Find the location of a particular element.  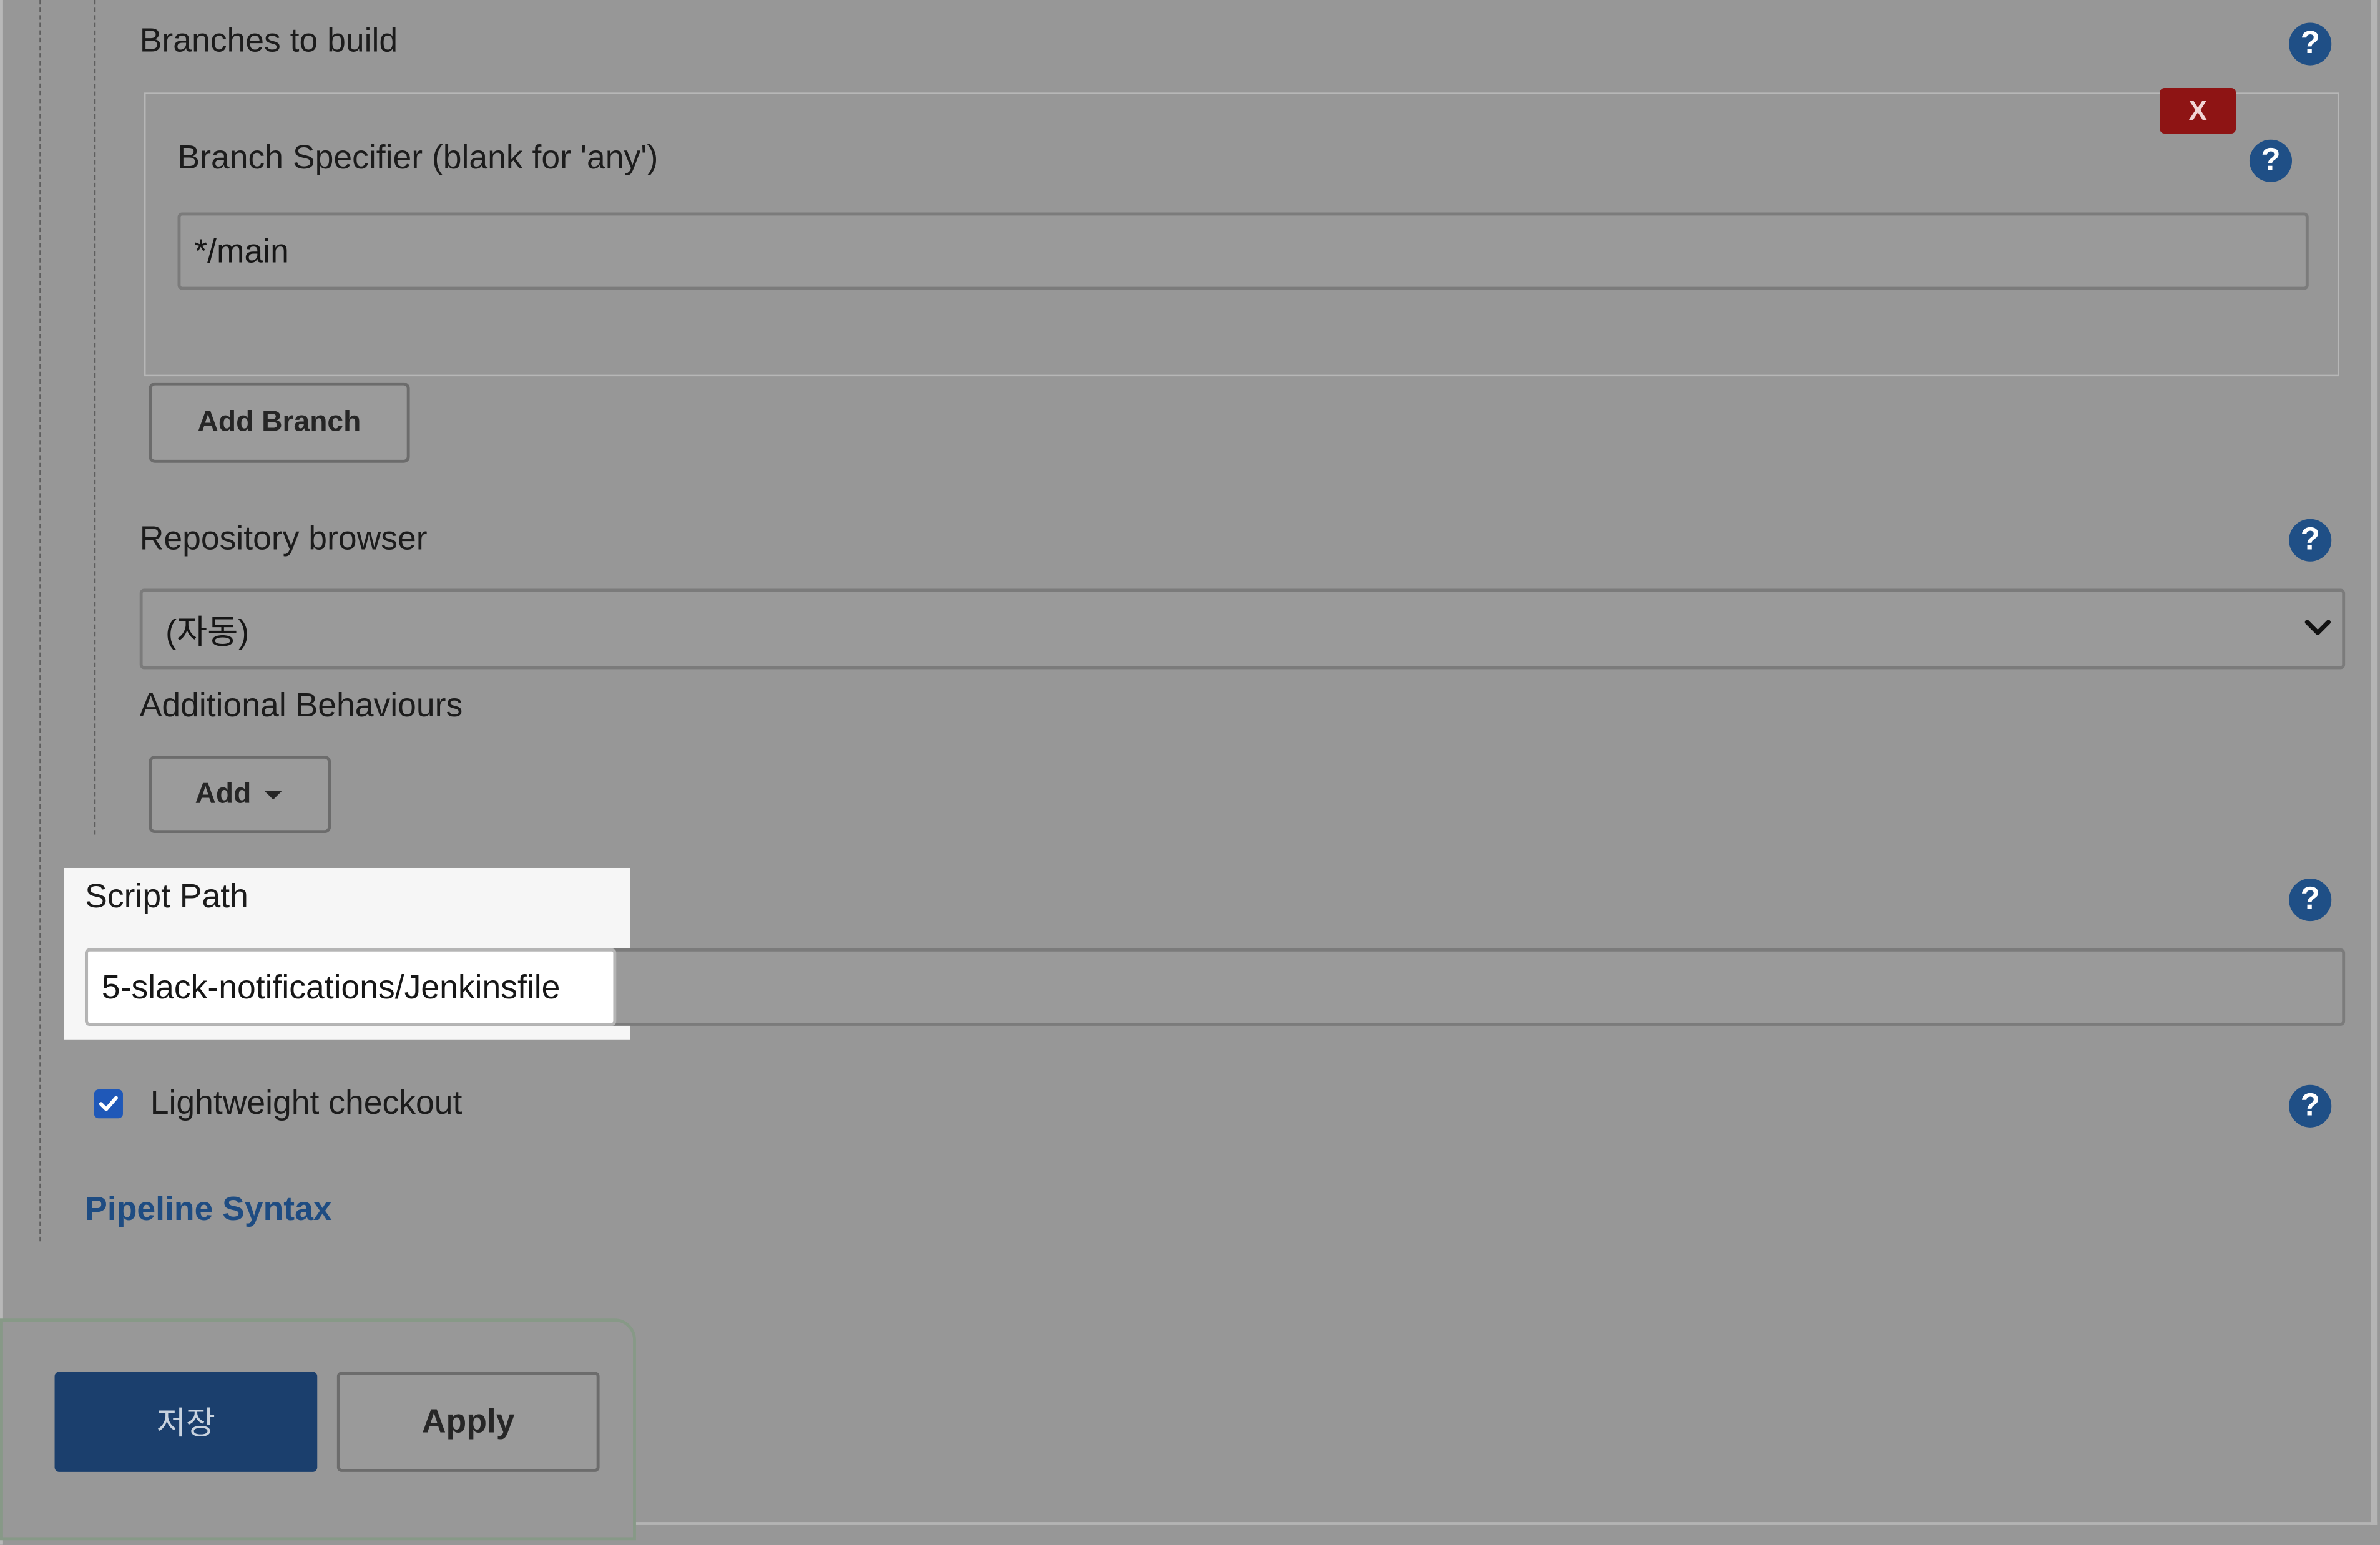

apply-button: Apply is located at coordinates (468, 1422).